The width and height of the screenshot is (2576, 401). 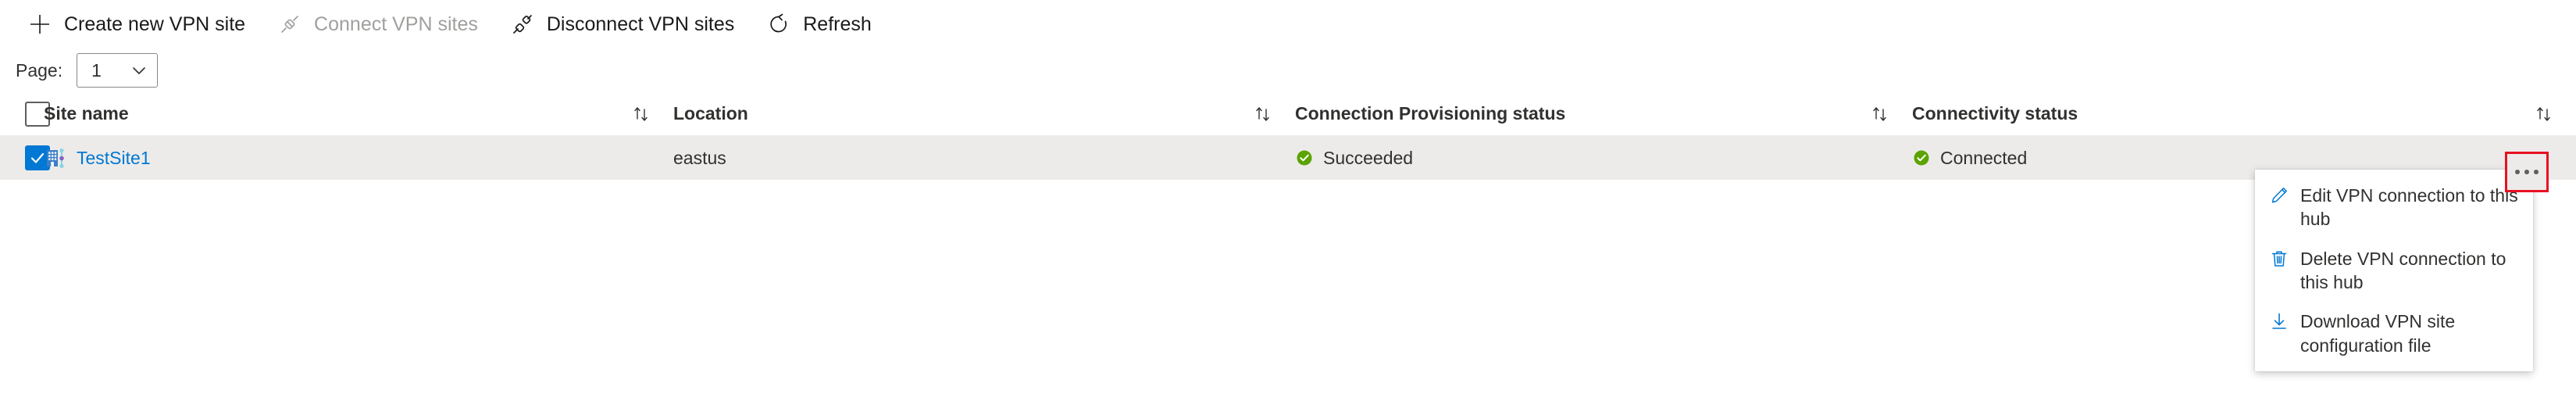 I want to click on column-header-connectivity-status-label: Connectivity status, so click(x=1995, y=113).